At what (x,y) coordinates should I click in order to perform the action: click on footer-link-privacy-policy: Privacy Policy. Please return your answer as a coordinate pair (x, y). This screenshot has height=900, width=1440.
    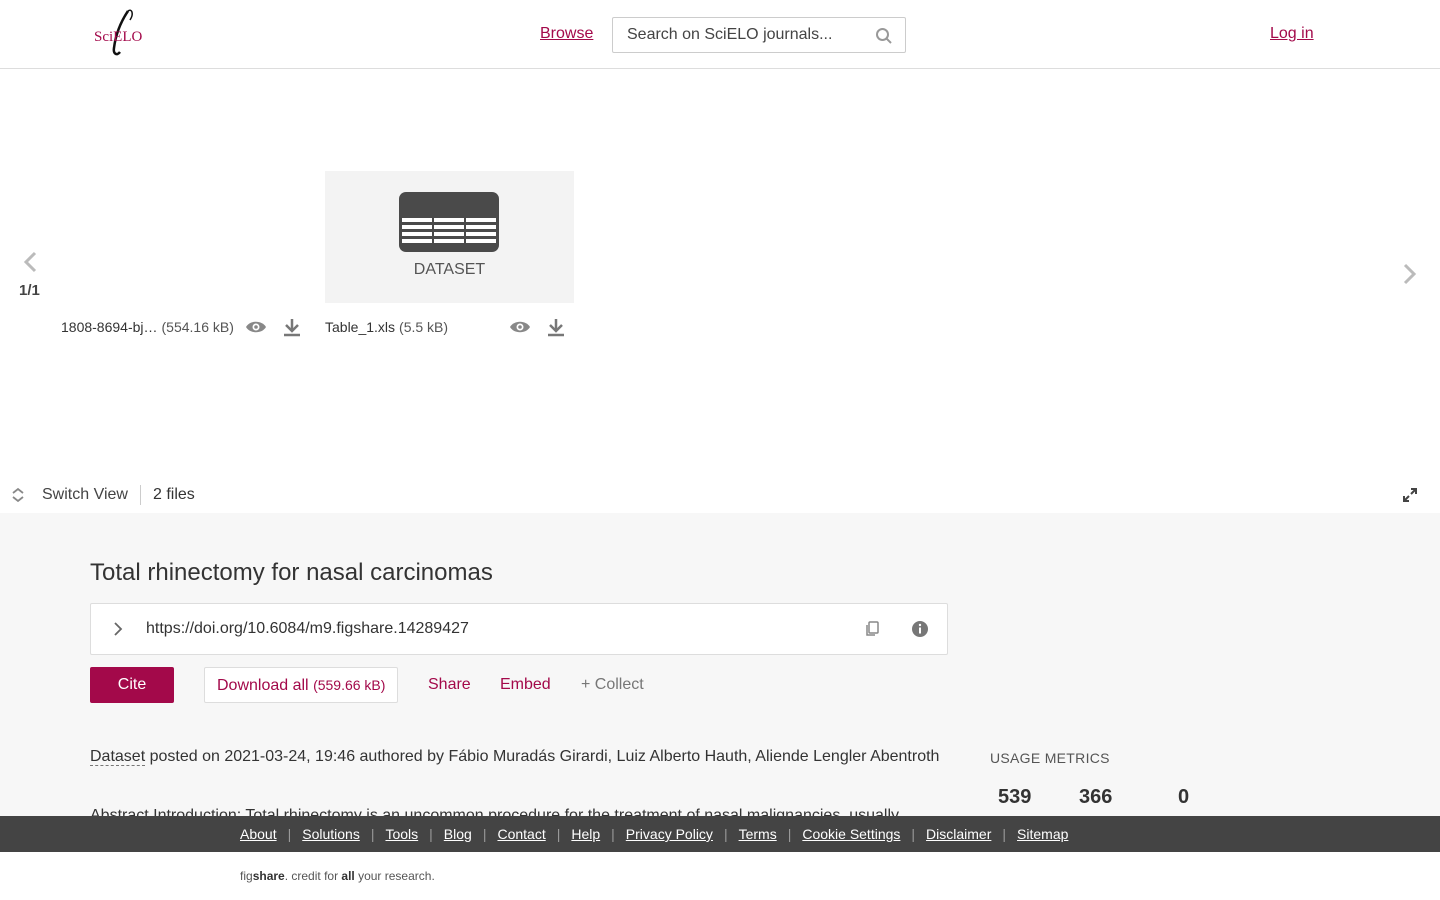
    Looking at the image, I should click on (669, 834).